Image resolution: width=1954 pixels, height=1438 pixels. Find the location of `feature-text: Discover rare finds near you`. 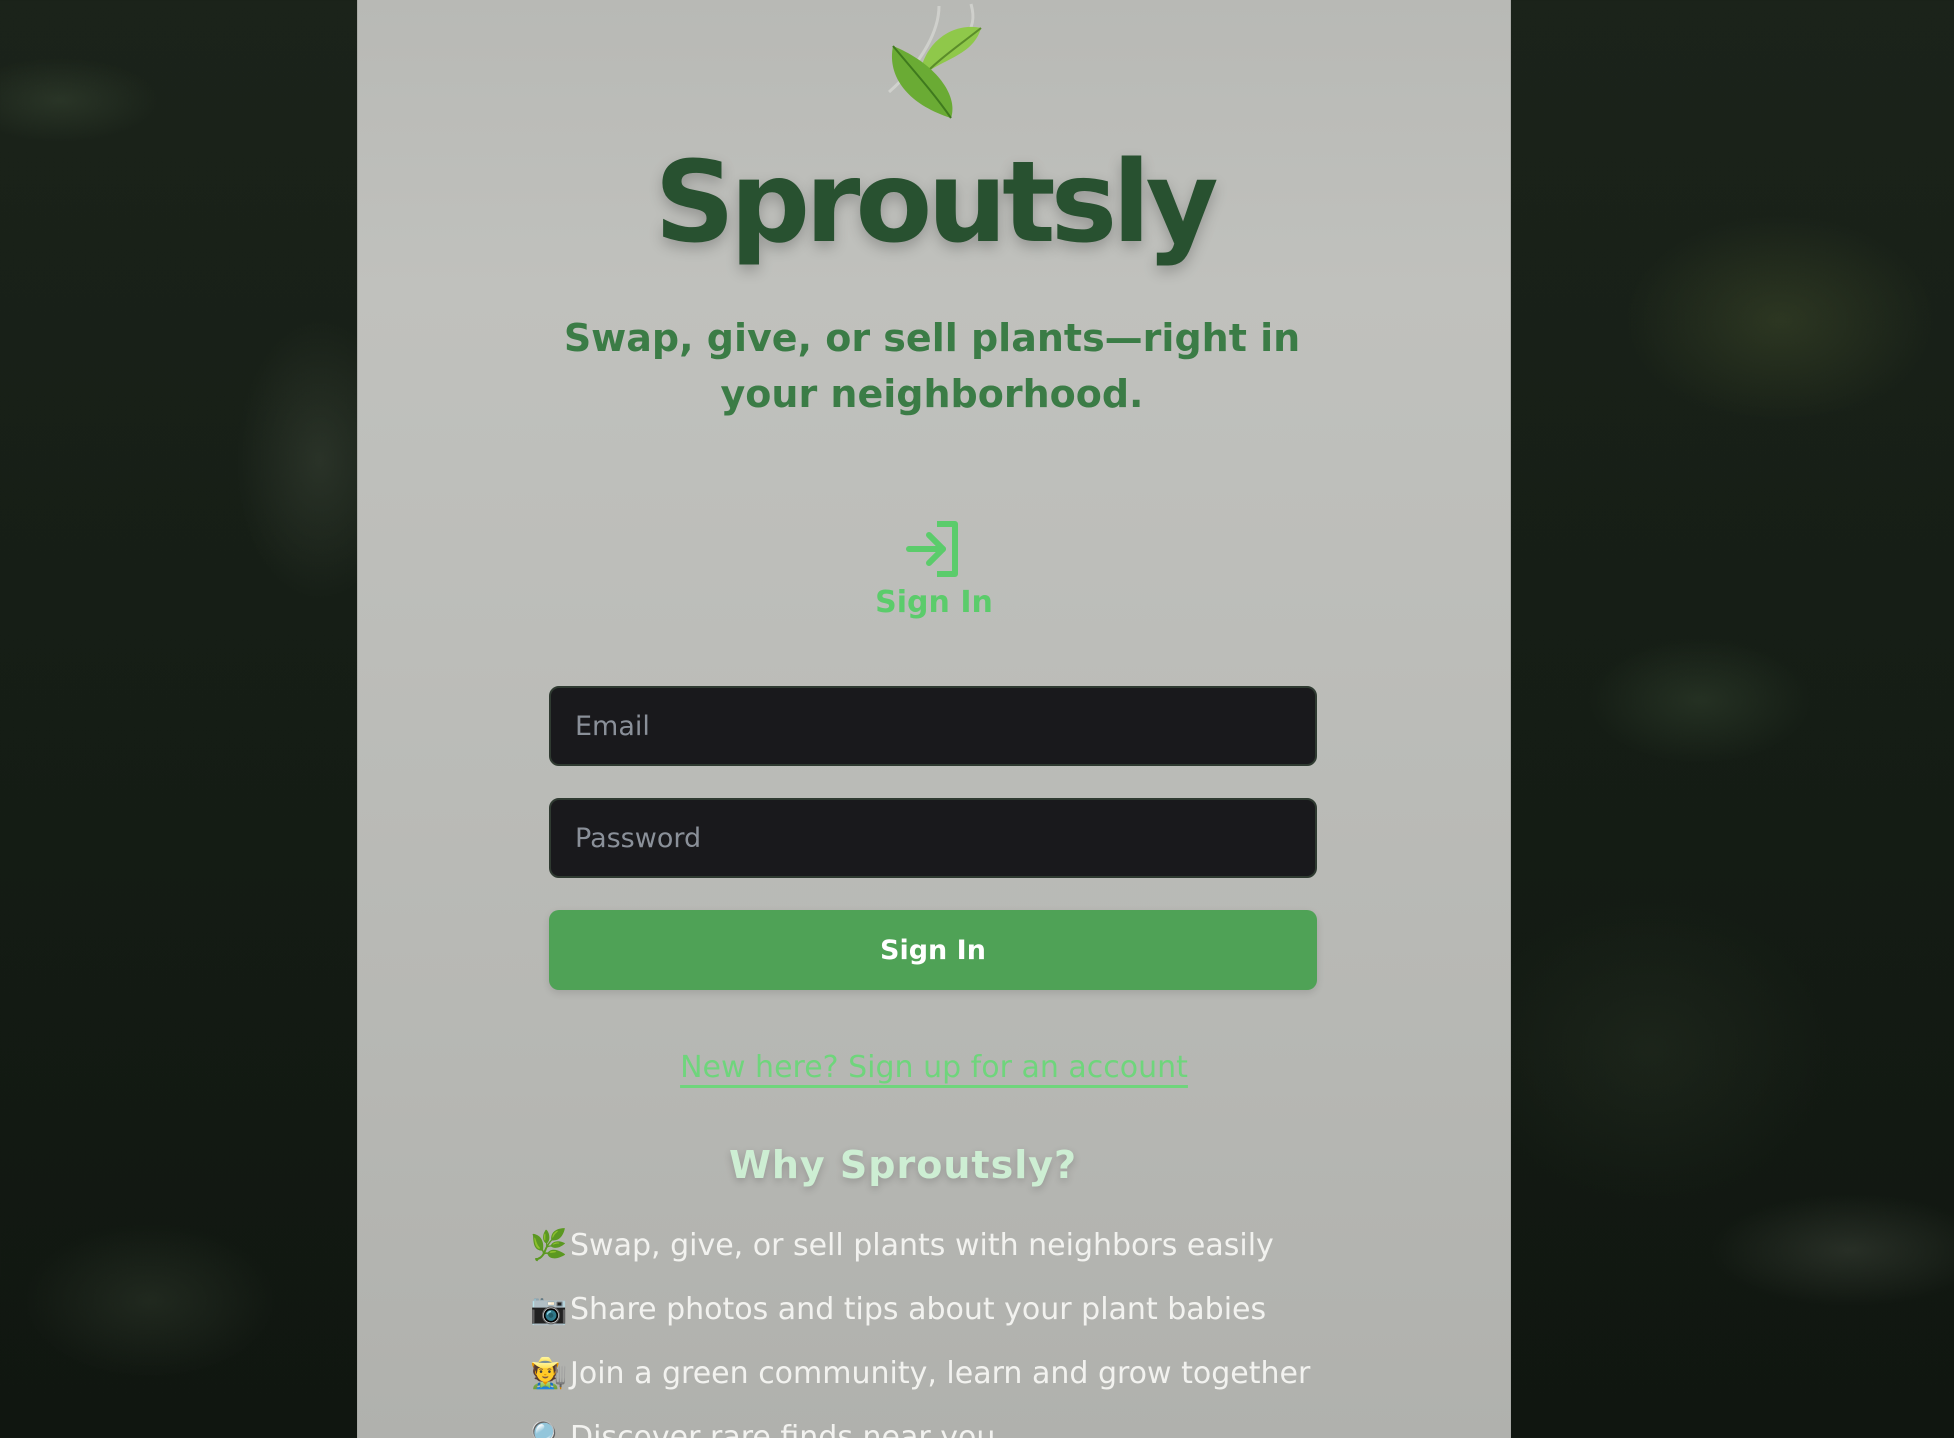

feature-text: Discover rare finds near you is located at coordinates (783, 1429).